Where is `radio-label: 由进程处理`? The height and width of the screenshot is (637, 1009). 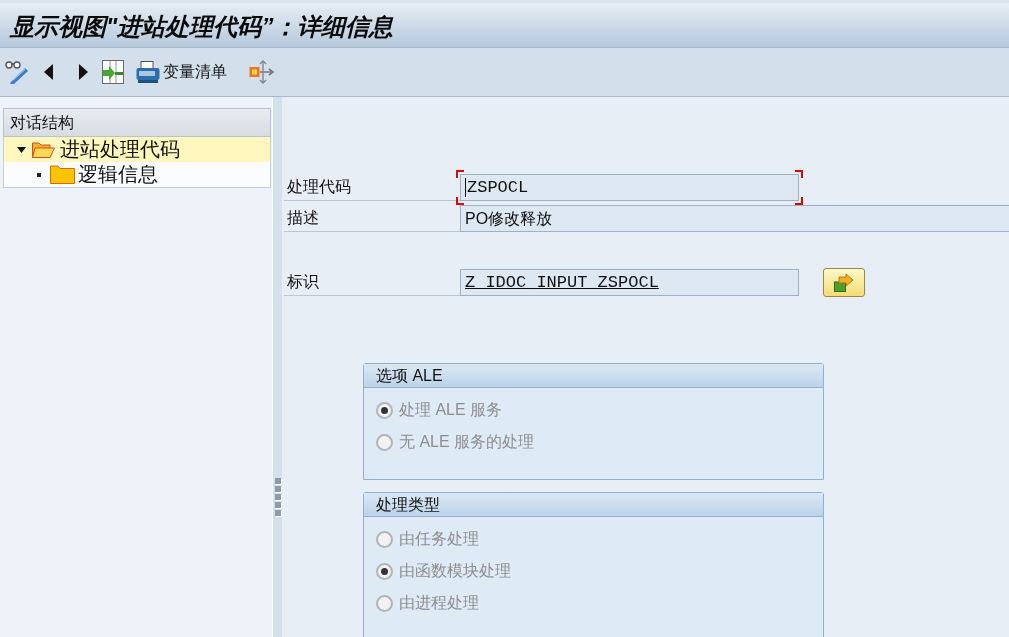 radio-label: 由进程处理 is located at coordinates (439, 603).